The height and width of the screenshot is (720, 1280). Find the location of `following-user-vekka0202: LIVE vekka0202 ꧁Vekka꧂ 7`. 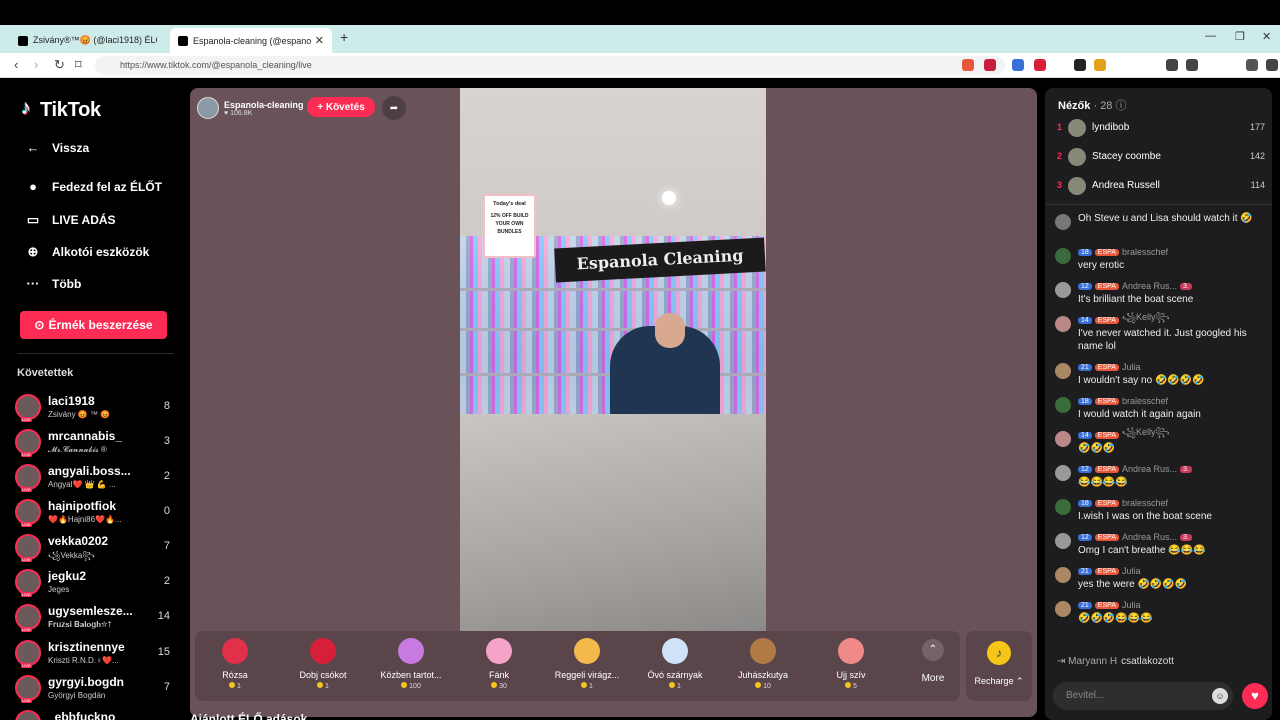

following-user-vekka0202: LIVE vekka0202 ꧁Vekka꧂ 7 is located at coordinates (97, 548).